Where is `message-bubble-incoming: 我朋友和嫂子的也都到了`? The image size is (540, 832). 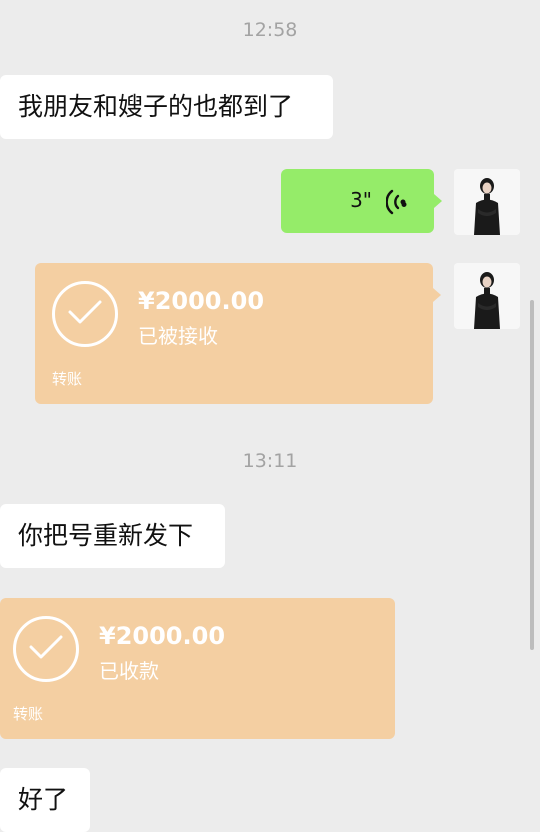 message-bubble-incoming: 我朋友和嫂子的也都到了 is located at coordinates (166, 107).